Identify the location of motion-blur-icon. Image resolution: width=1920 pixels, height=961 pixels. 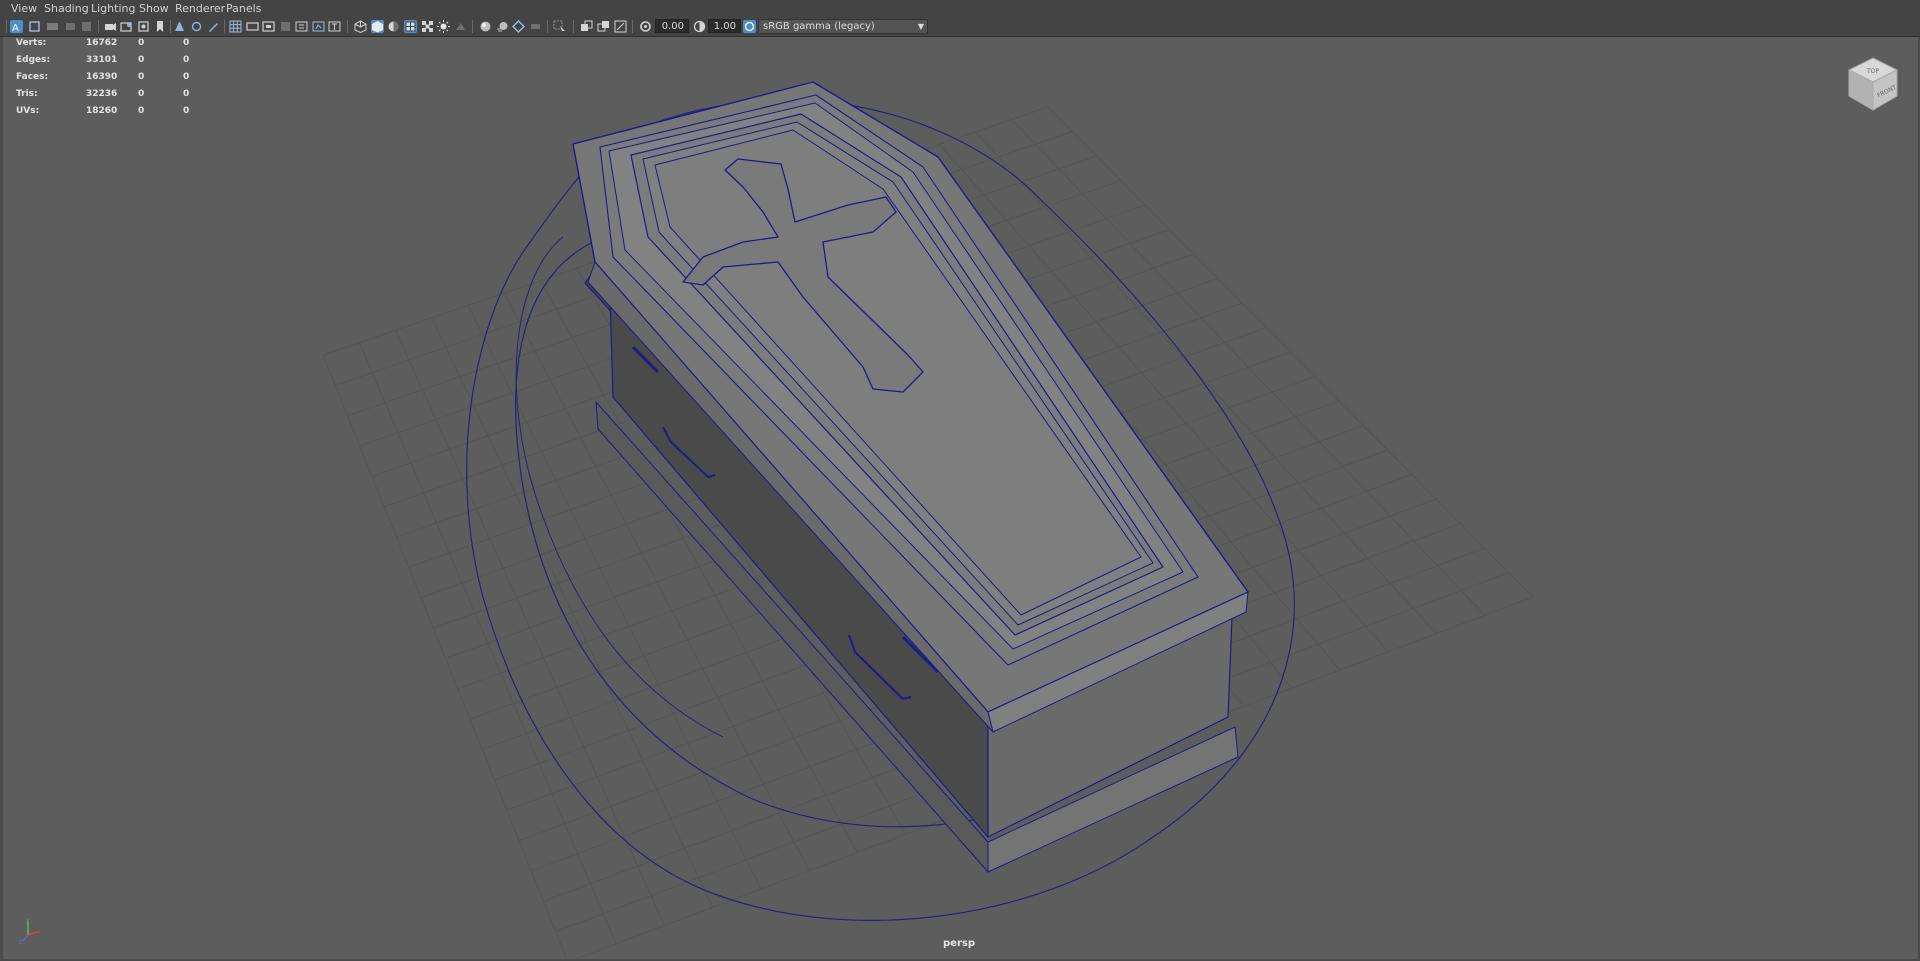
(502, 26).